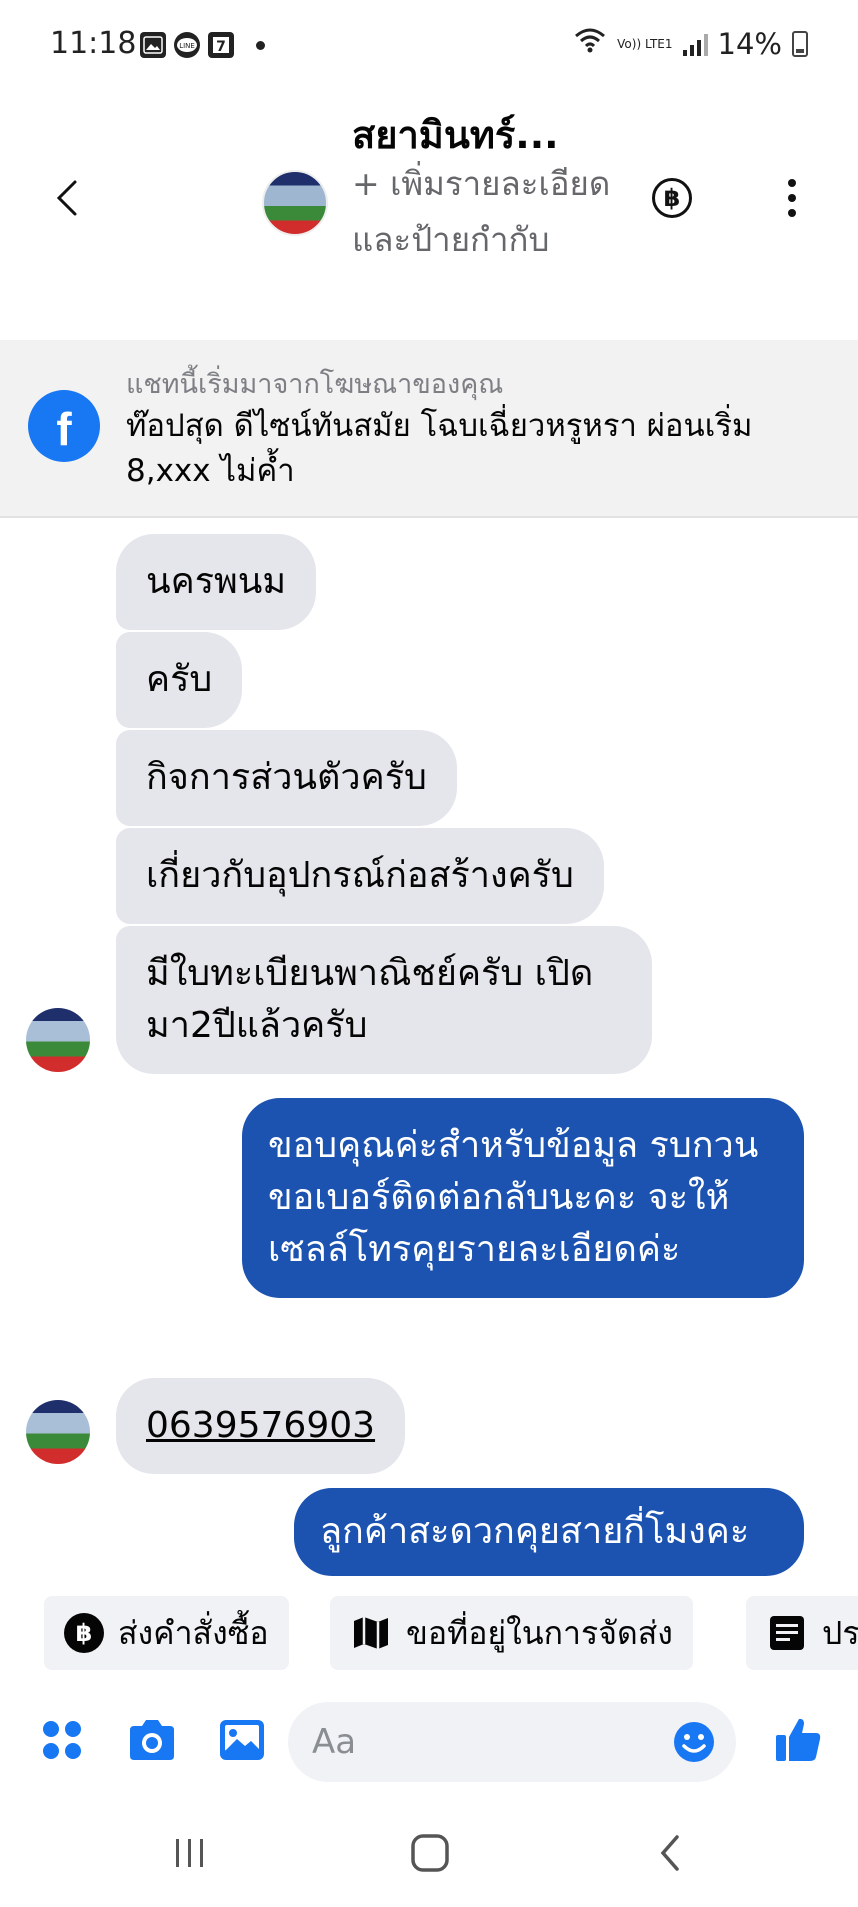  Describe the element at coordinates (590, 43) in the screenshot. I see `wifi-icon` at that location.